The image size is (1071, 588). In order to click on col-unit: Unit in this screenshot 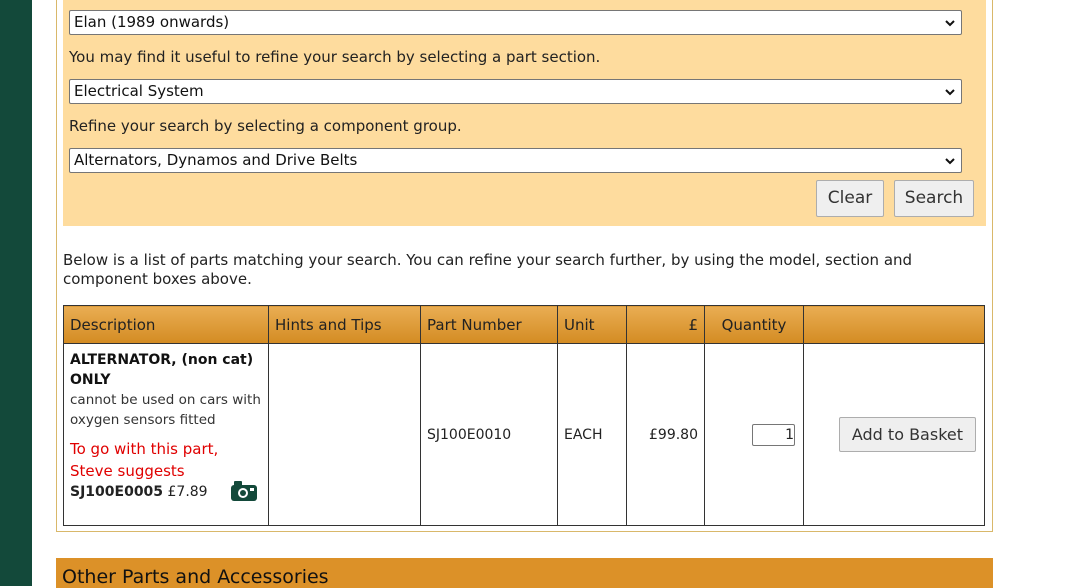, I will do `click(592, 324)`.